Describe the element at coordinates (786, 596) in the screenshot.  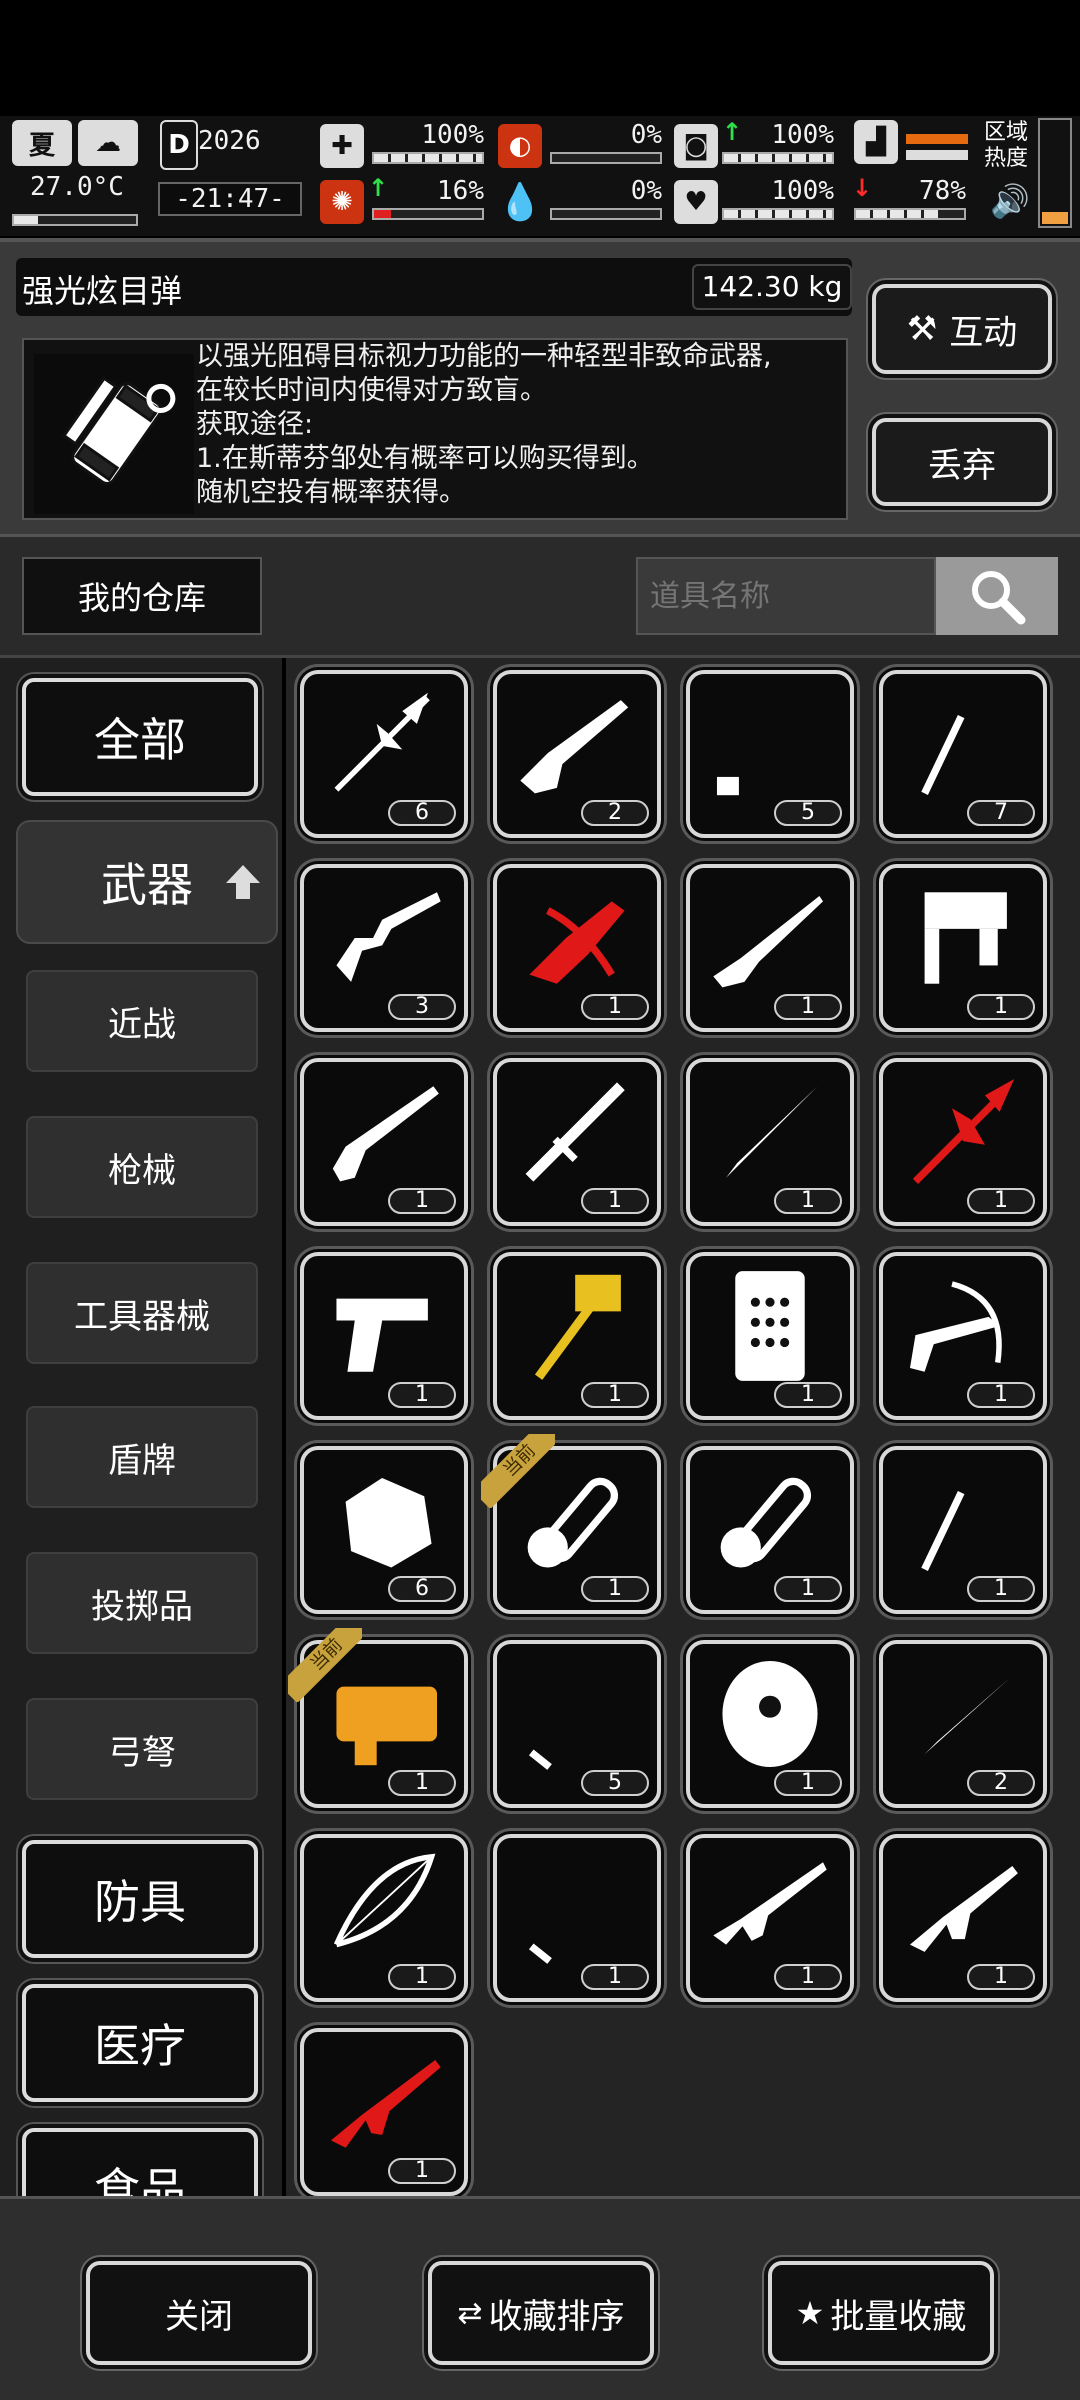
I see `search-input` at that location.